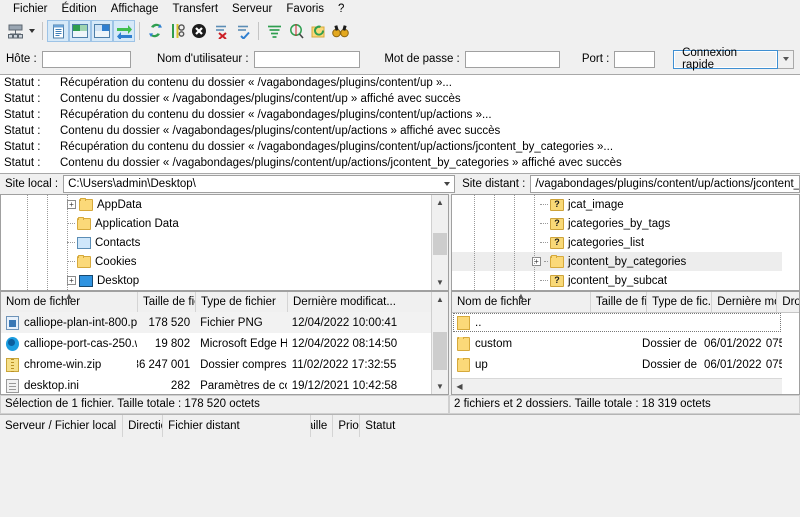  Describe the element at coordinates (15, 31) in the screenshot. I see `site-manager-icon` at that location.